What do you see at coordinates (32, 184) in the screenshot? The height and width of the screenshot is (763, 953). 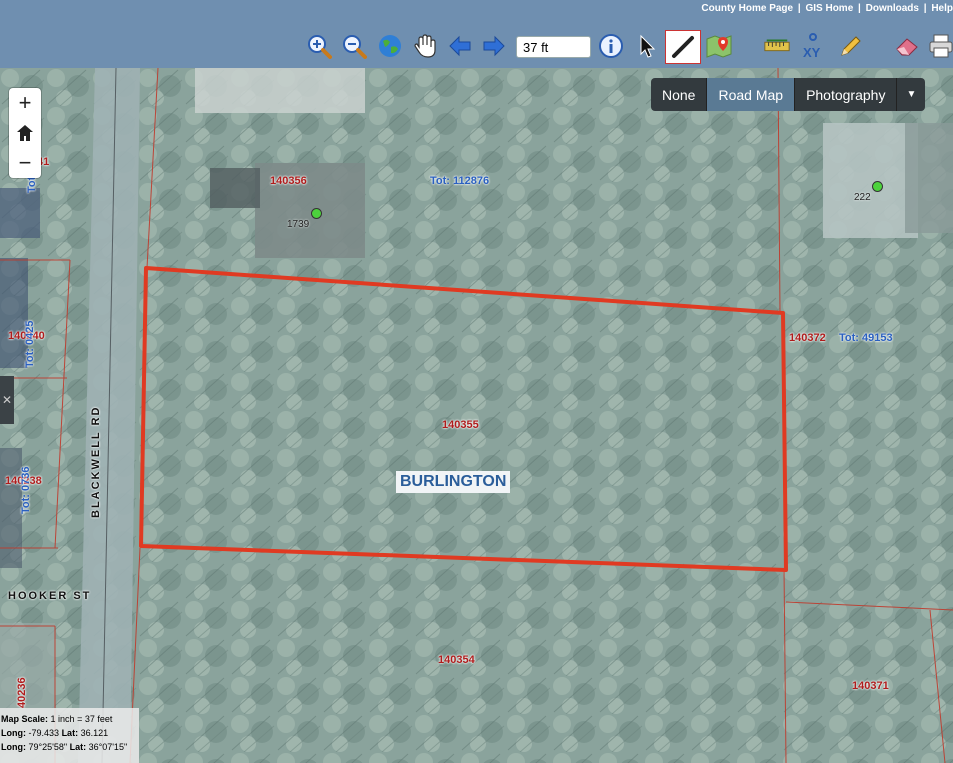 I see `total-label: Tot` at bounding box center [32, 184].